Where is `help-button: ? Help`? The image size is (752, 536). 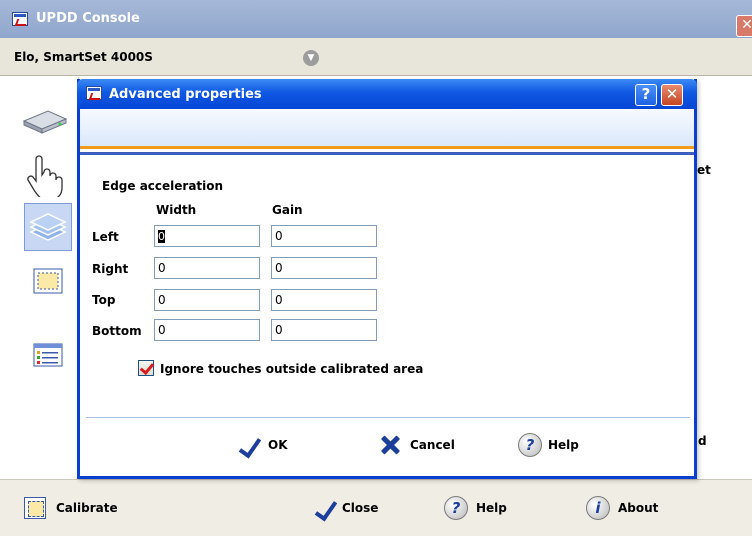
help-button: ? Help is located at coordinates (475, 508).